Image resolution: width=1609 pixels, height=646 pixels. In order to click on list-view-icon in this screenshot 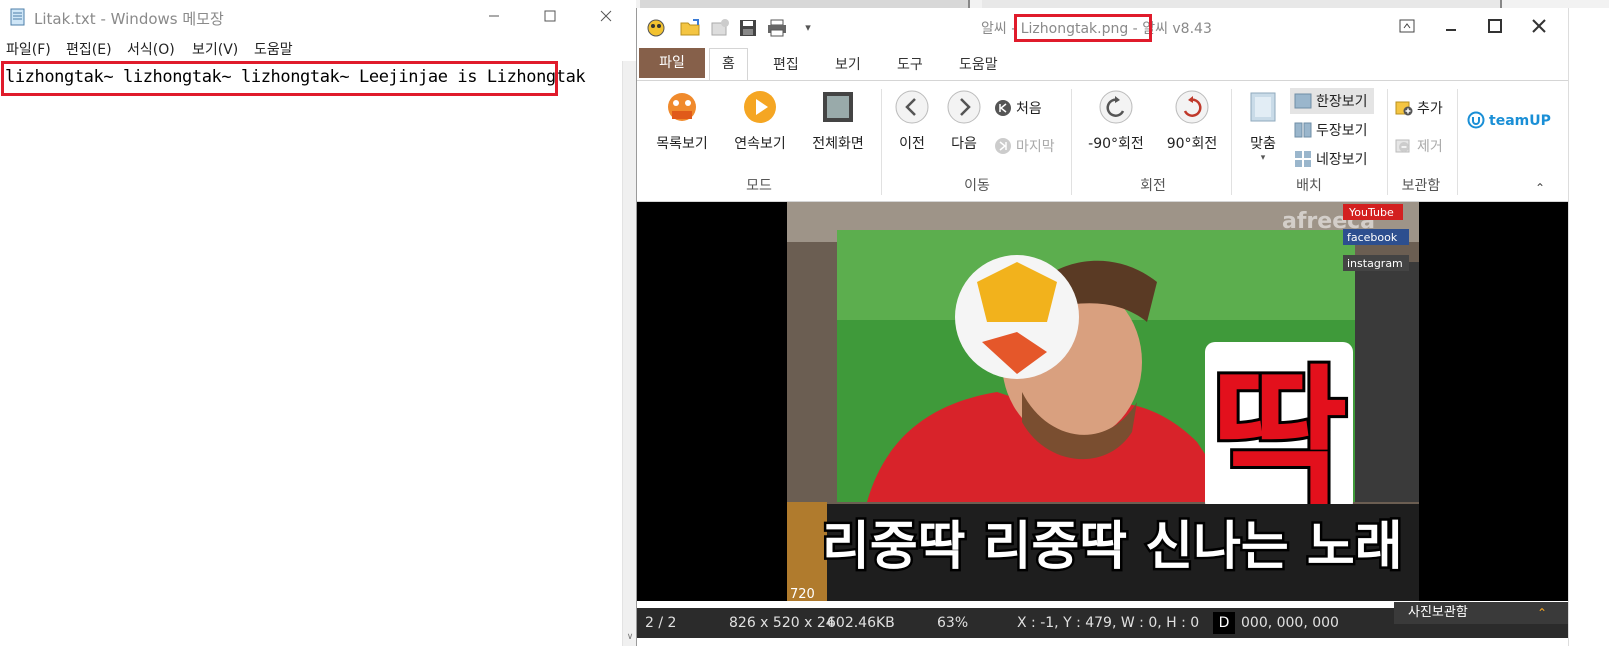, I will do `click(682, 107)`.